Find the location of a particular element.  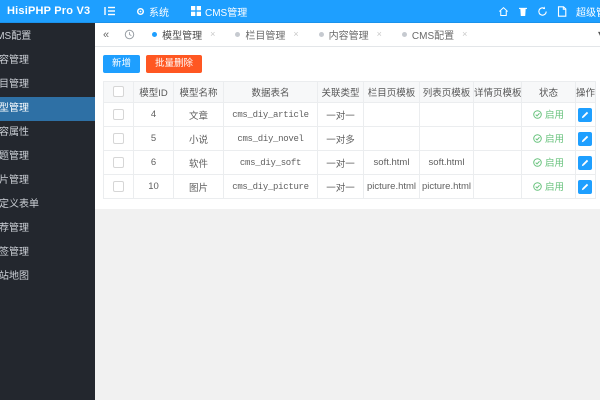

table-row: 5 小说 cms_diy_novel 一对多 启用 is located at coordinates (349, 138).